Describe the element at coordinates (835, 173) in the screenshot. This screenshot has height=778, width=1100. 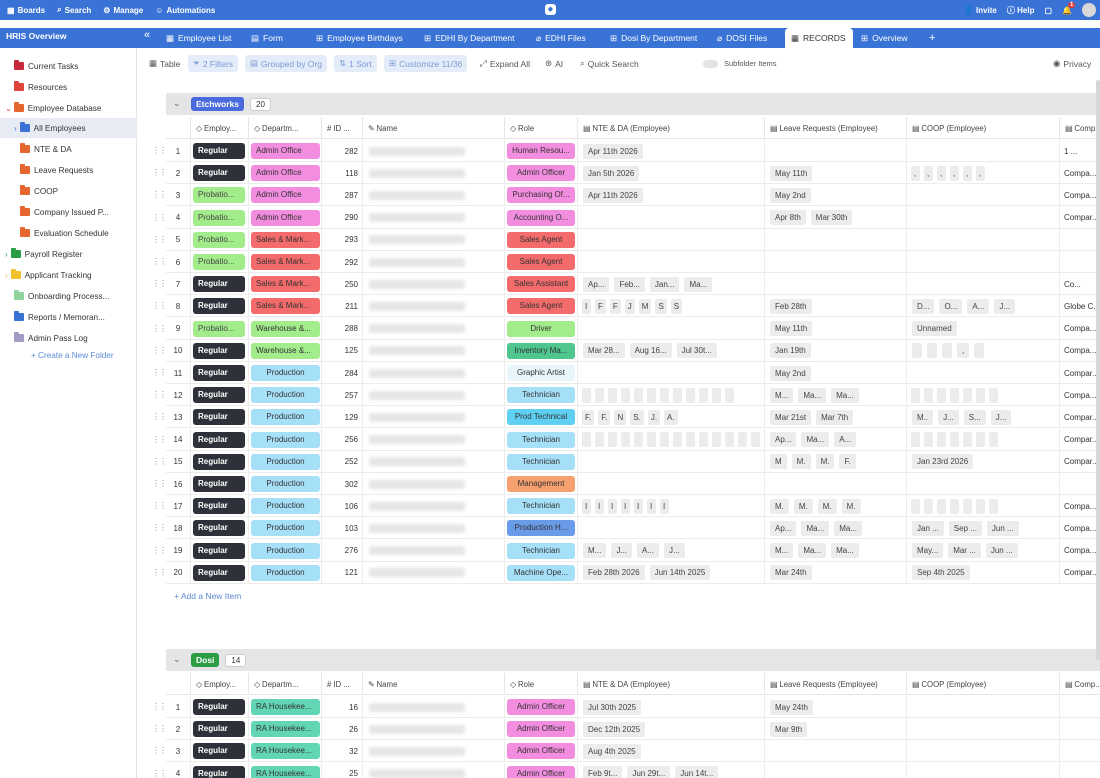
I see `leave-requests-cell: May 11th` at that location.